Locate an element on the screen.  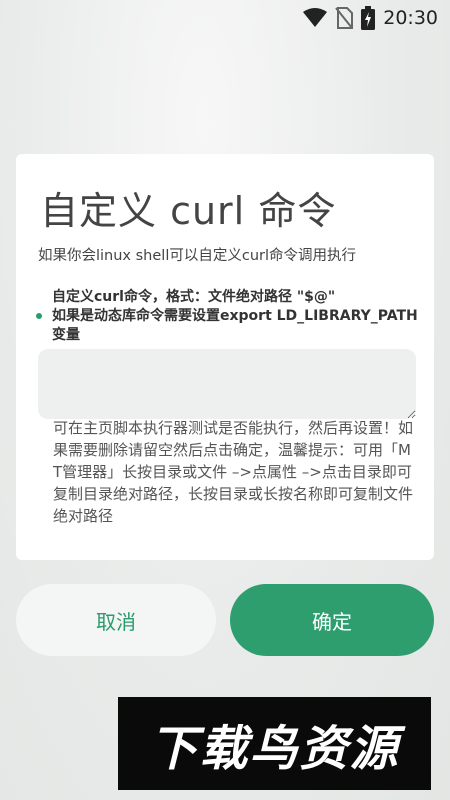
no-sim-icon is located at coordinates (344, 18).